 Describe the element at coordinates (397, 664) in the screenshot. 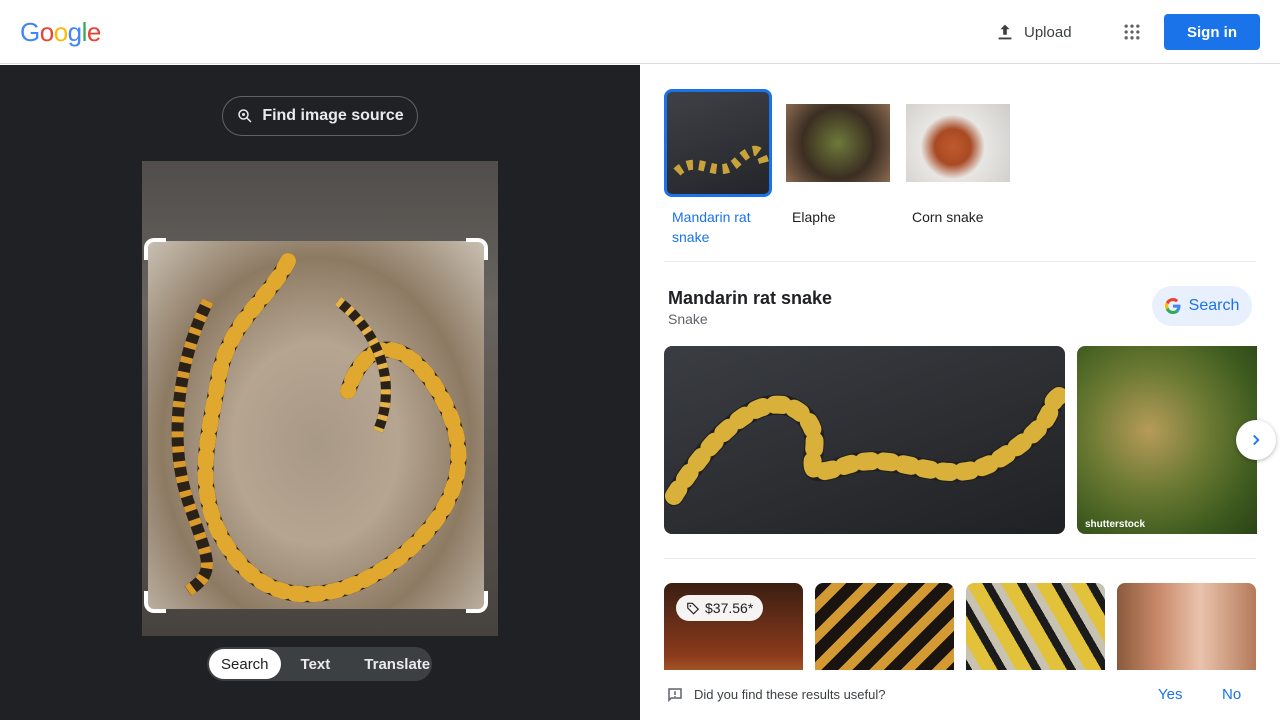

I see `tab-translate: Translate` at that location.